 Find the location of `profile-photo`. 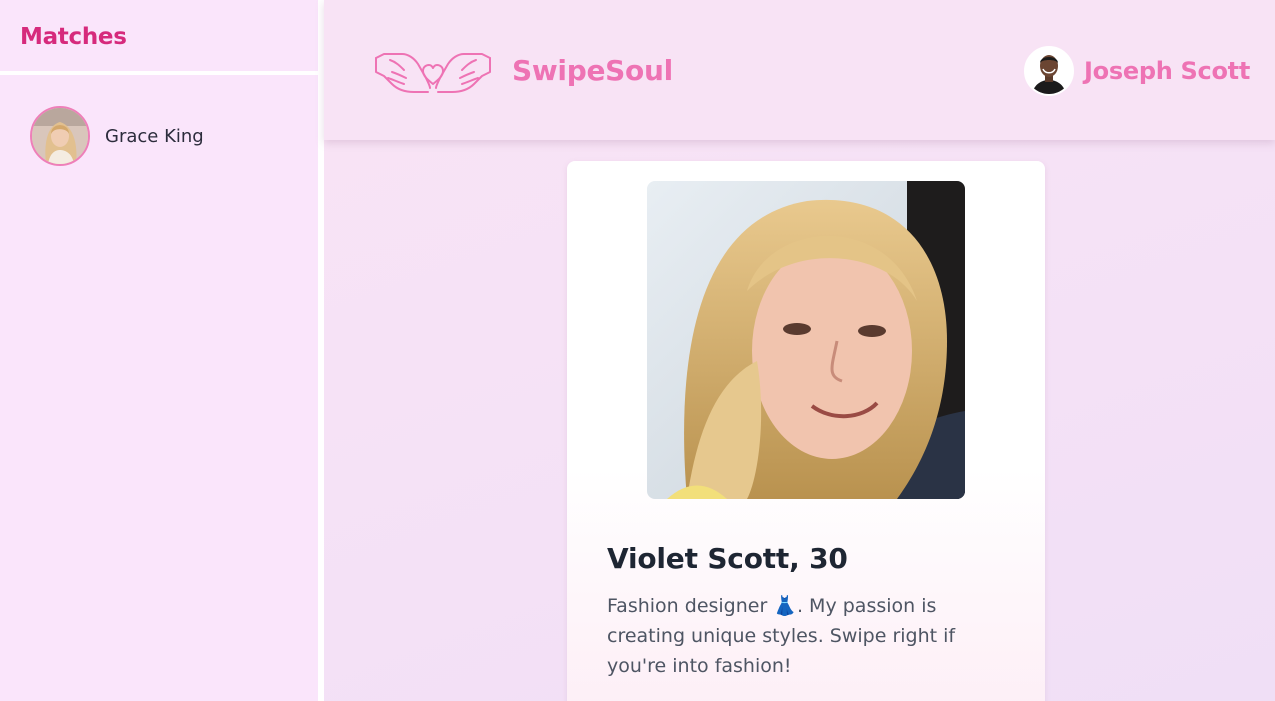

profile-photo is located at coordinates (806, 340).